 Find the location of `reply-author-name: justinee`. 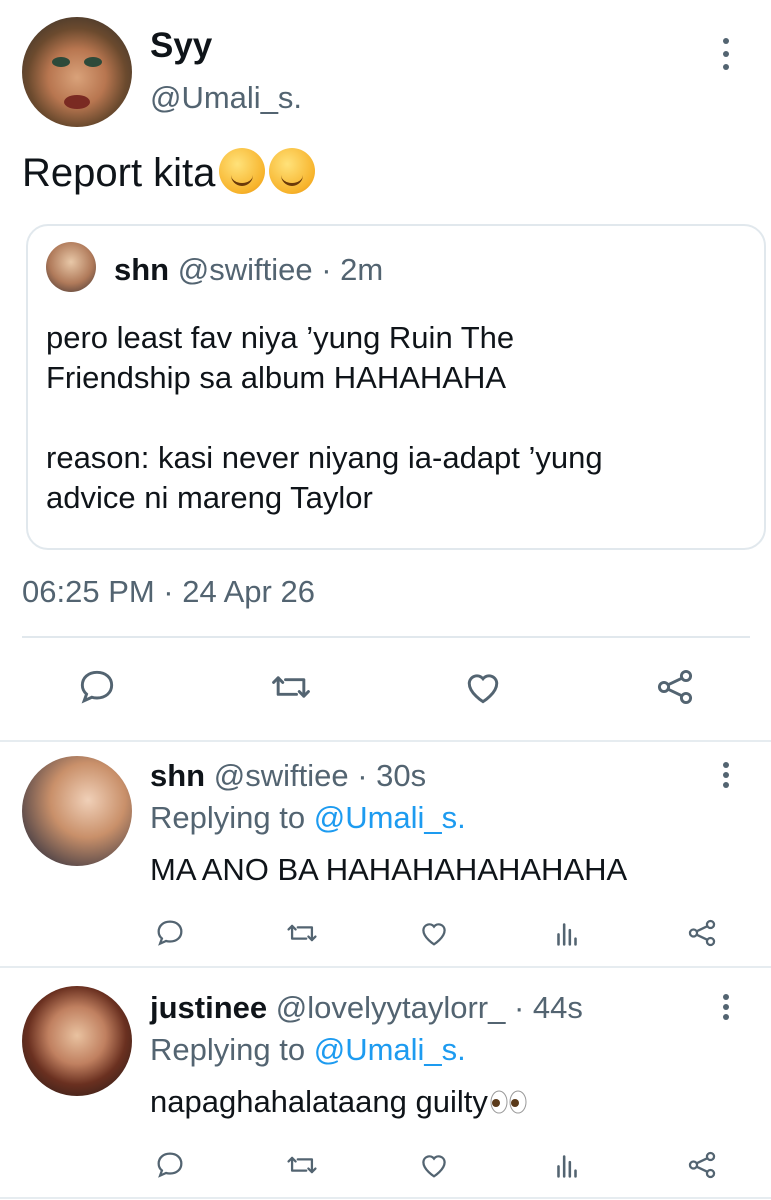

reply-author-name: justinee is located at coordinates (208, 1007).